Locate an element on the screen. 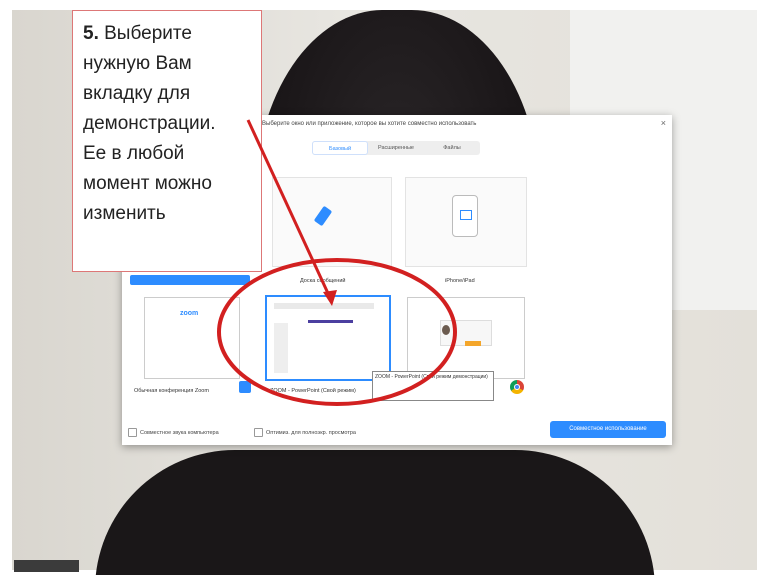 The image size is (765, 575). annotation-arrow-head is located at coordinates (330, 298).